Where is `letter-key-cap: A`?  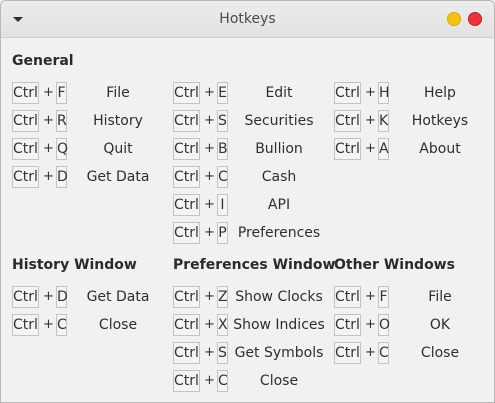
letter-key-cap: A is located at coordinates (383, 149).